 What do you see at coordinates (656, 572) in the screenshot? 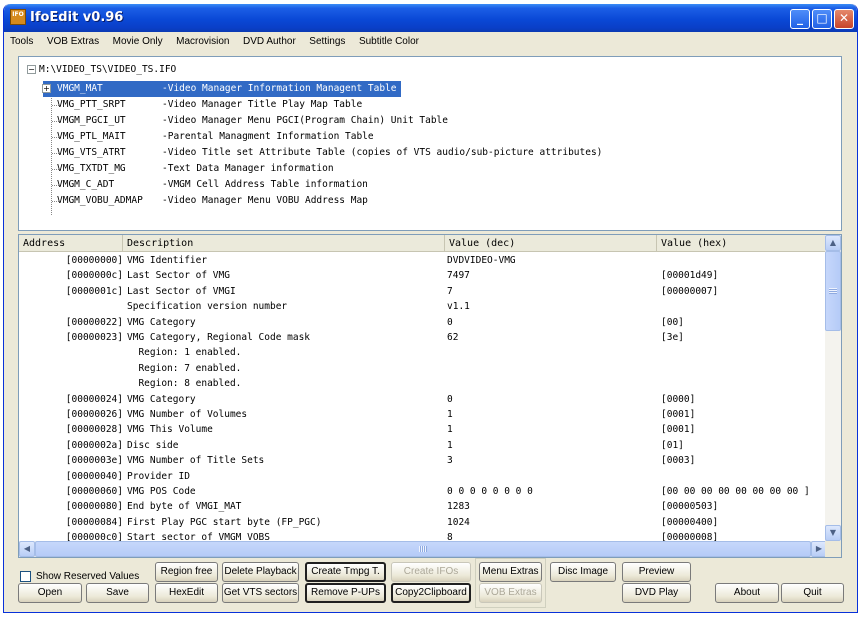
I see `preview-button: Preview` at bounding box center [656, 572].